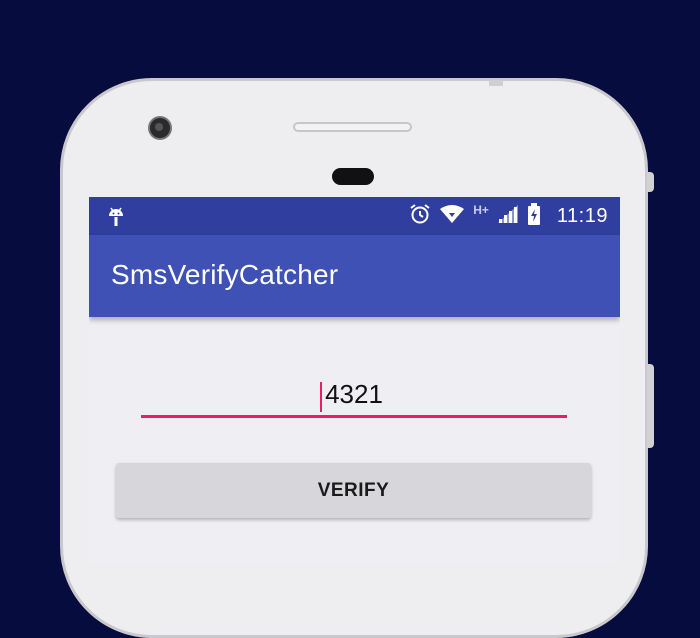 The image size is (700, 638). Describe the element at coordinates (481, 210) in the screenshot. I see `network-type-label: H+` at that location.